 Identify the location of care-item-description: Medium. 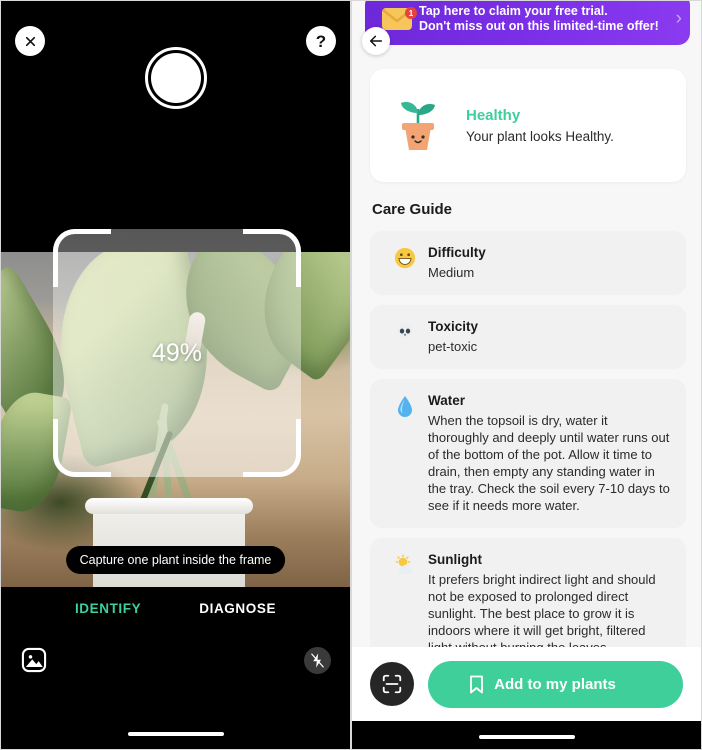
(451, 272).